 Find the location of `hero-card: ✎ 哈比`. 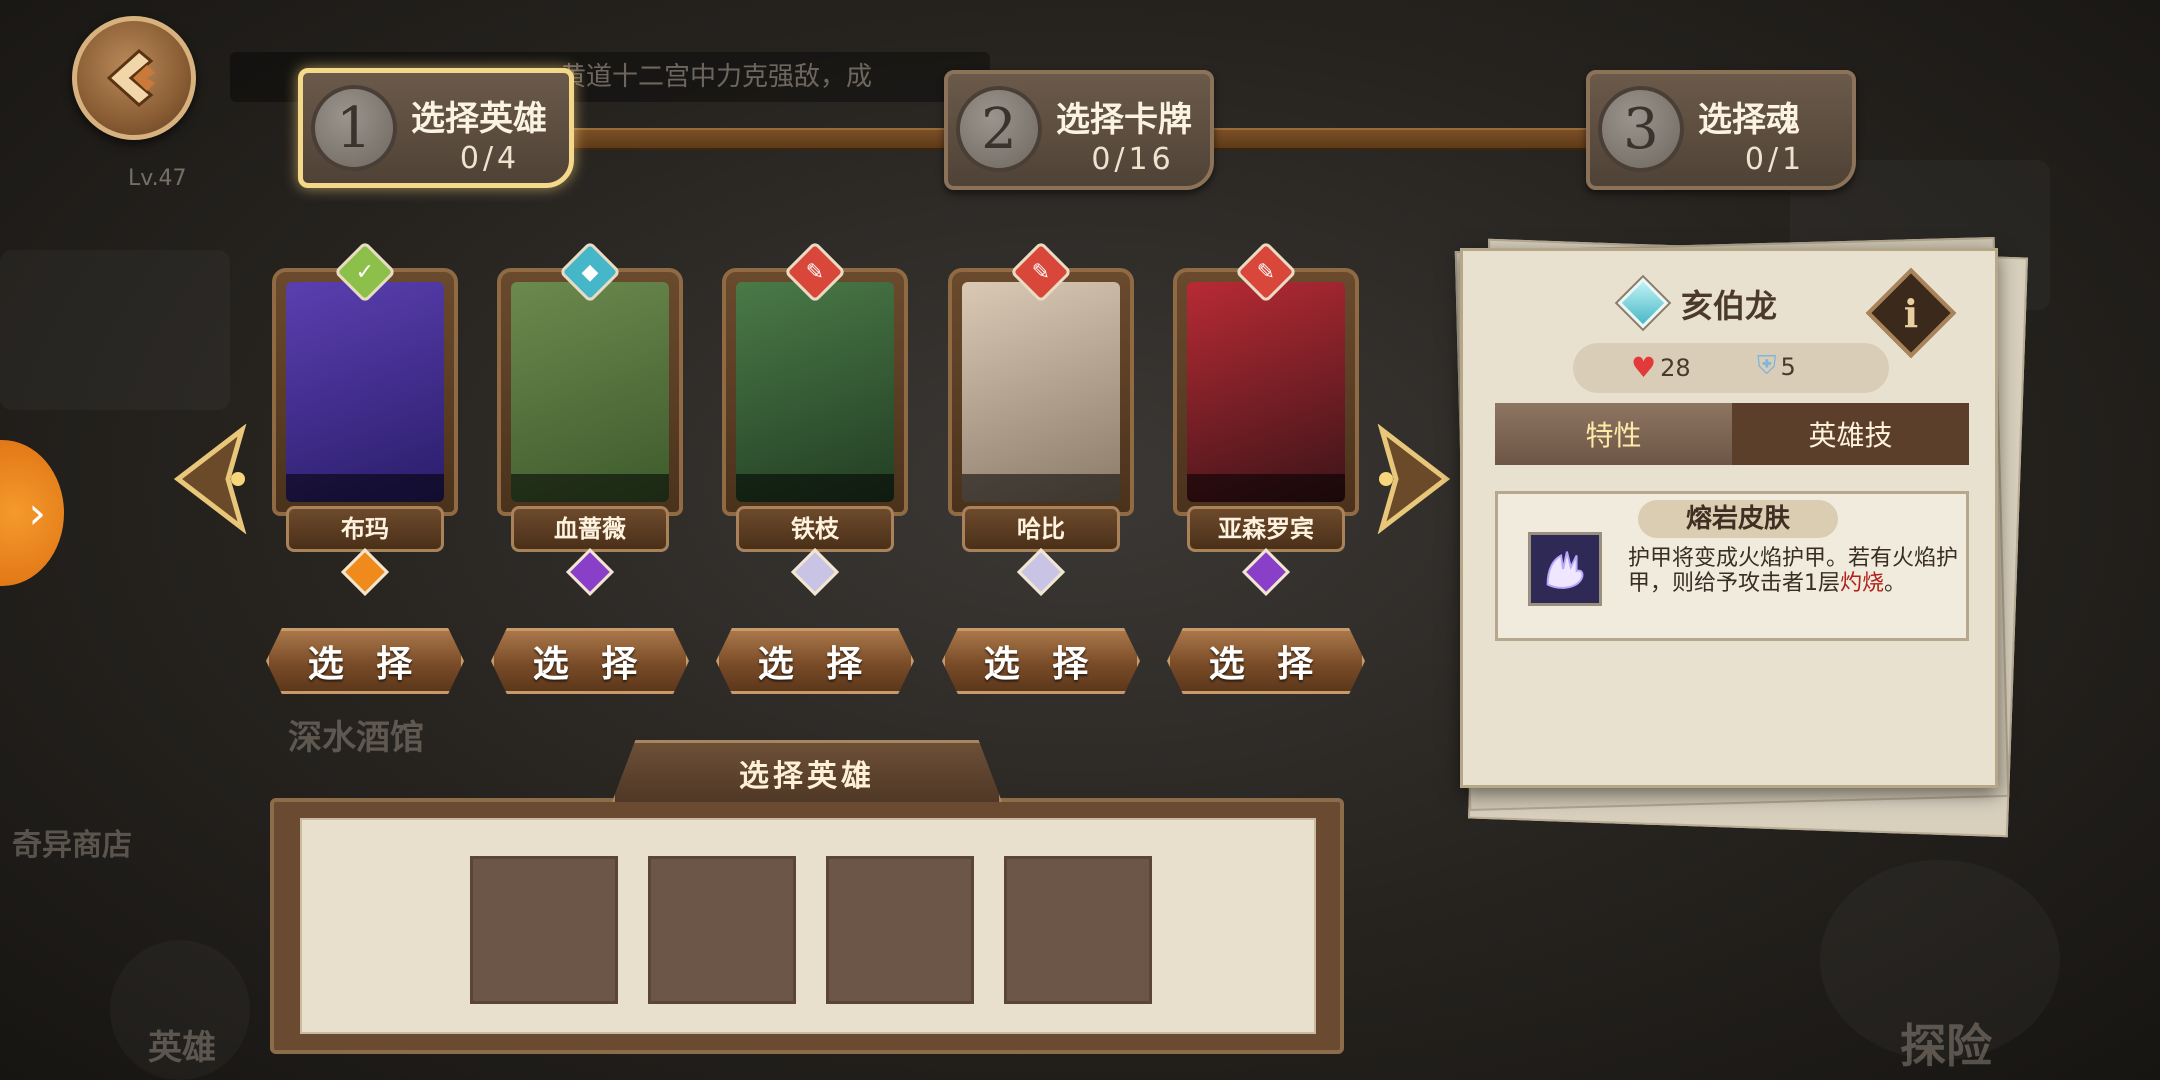

hero-card: ✎ 哈比 is located at coordinates (1041, 418).